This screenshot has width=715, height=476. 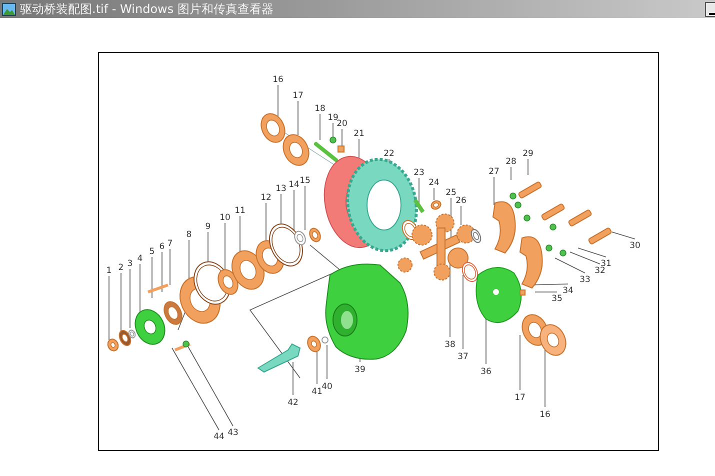 What do you see at coordinates (9, 9) in the screenshot?
I see `picture-icon` at bounding box center [9, 9].